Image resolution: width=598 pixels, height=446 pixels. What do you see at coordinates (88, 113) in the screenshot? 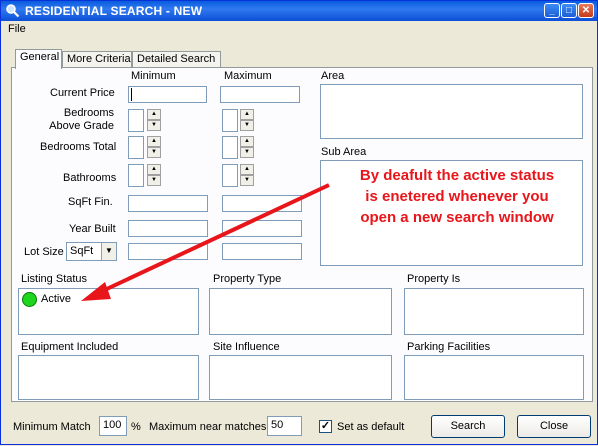
I see `bedrooms-above-label-1: Bedrooms` at bounding box center [88, 113].